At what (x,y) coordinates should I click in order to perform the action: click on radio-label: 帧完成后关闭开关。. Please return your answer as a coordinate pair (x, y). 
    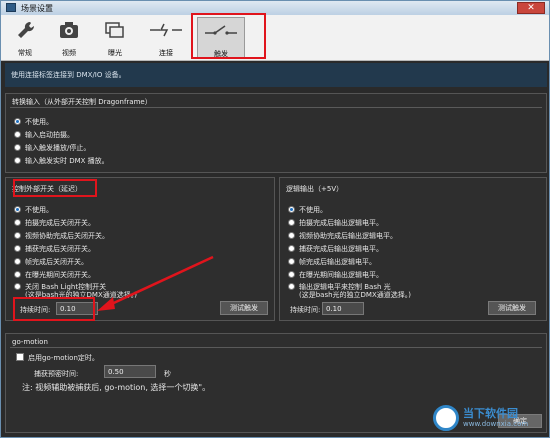
    Looking at the image, I should click on (56, 262).